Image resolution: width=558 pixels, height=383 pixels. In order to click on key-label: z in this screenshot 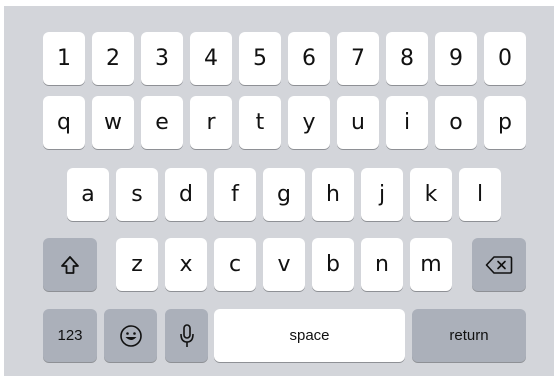, I will do `click(137, 264)`.